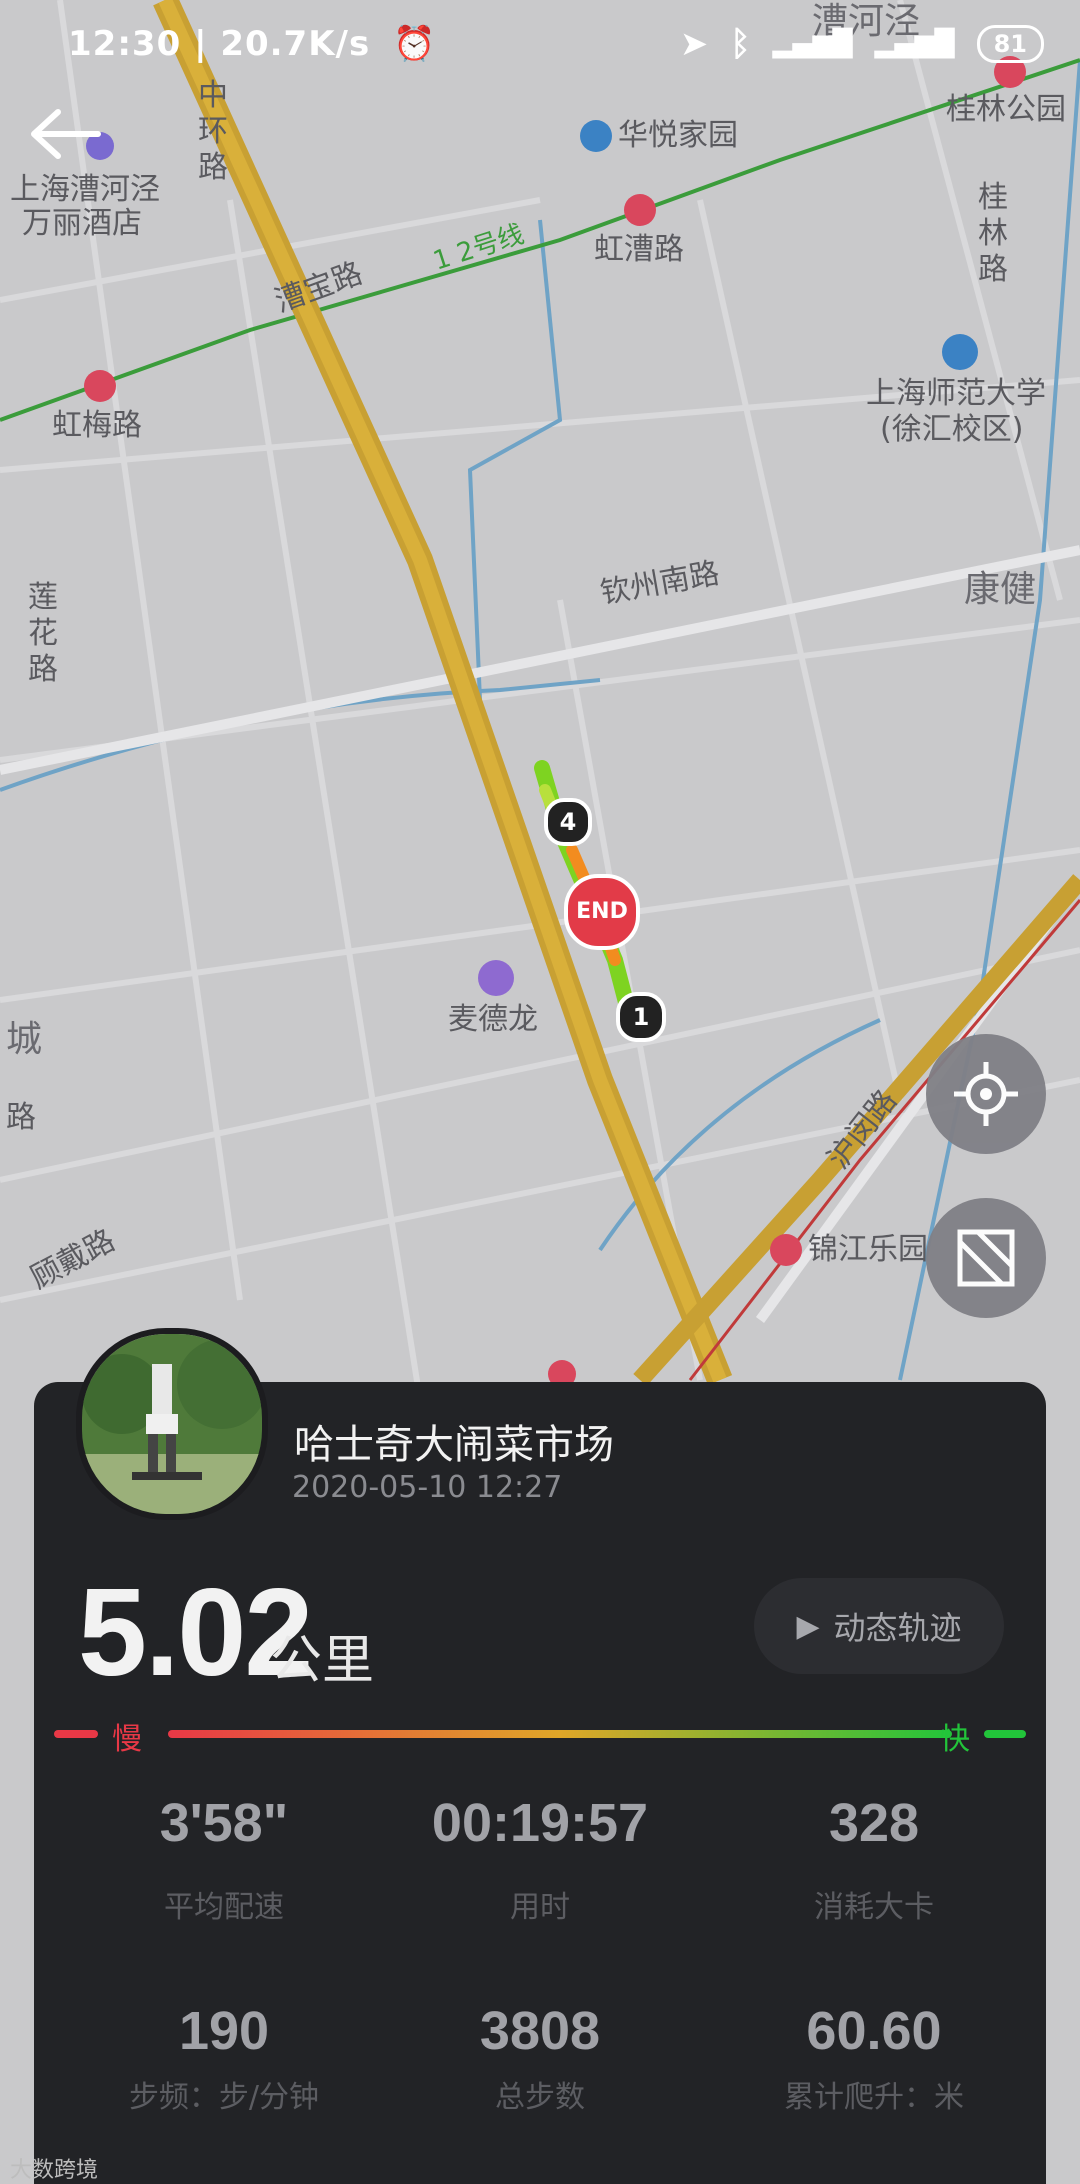 The image size is (1080, 2184). What do you see at coordinates (24, 1039) in the screenshot?
I see `map-label-cheng: 城` at bounding box center [24, 1039].